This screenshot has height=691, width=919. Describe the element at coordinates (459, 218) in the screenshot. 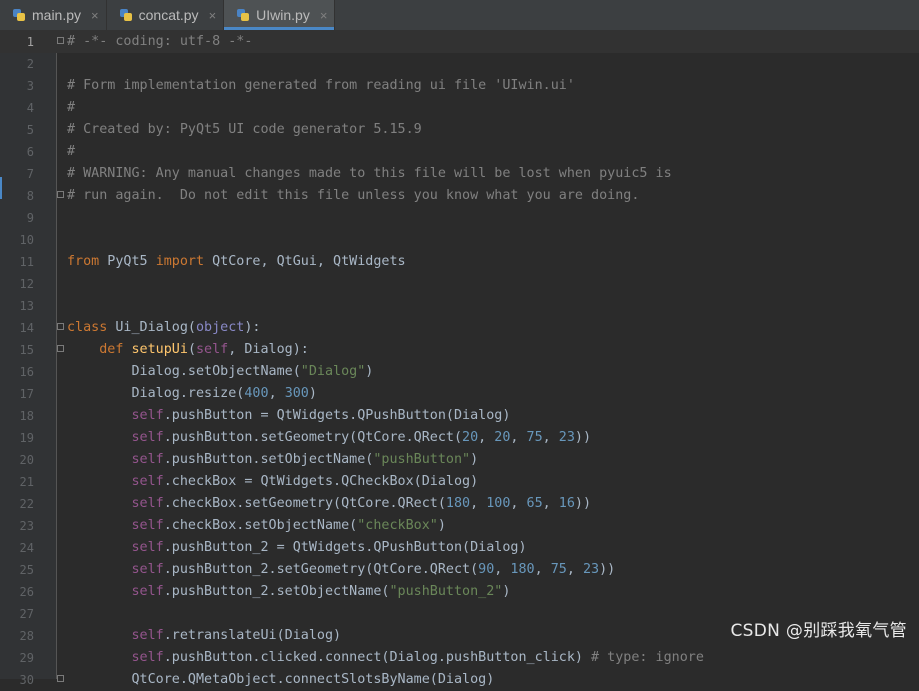

I see `code-line: 9` at that location.